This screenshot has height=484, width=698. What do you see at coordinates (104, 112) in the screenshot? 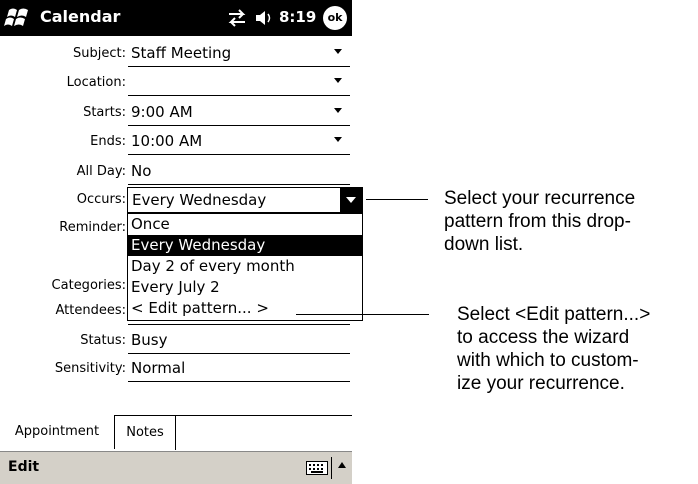
I see `starts-label: Starts:` at bounding box center [104, 112].